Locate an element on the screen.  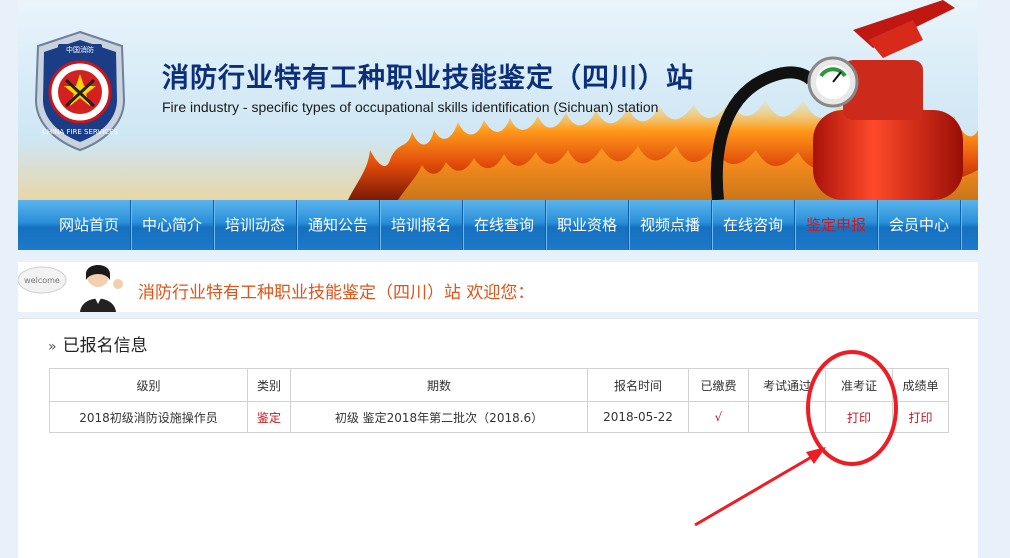
section-title-label: 已报名信息 is located at coordinates (105, 346).